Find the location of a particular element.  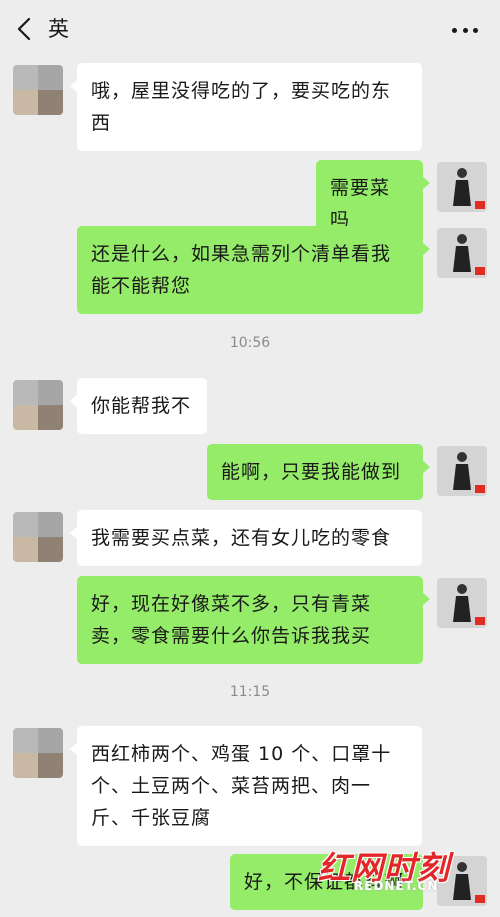

chevron-left-icon is located at coordinates (25, 29).